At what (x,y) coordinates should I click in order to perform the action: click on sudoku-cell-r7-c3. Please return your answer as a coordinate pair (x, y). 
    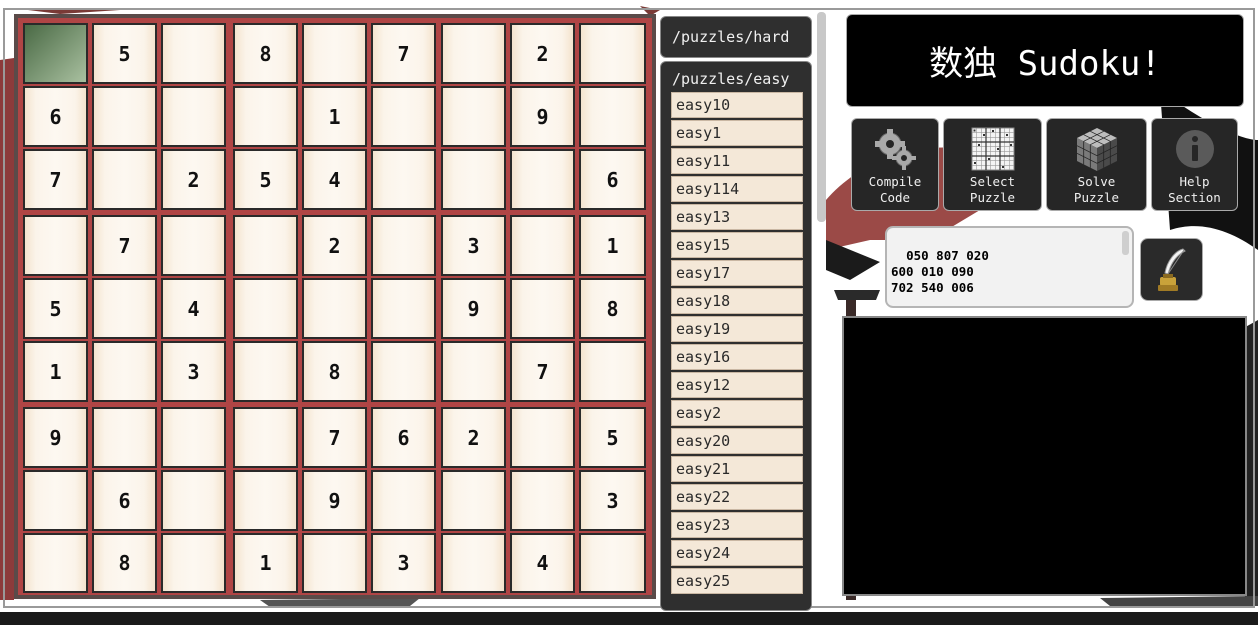
    Looking at the image, I should click on (193, 437).